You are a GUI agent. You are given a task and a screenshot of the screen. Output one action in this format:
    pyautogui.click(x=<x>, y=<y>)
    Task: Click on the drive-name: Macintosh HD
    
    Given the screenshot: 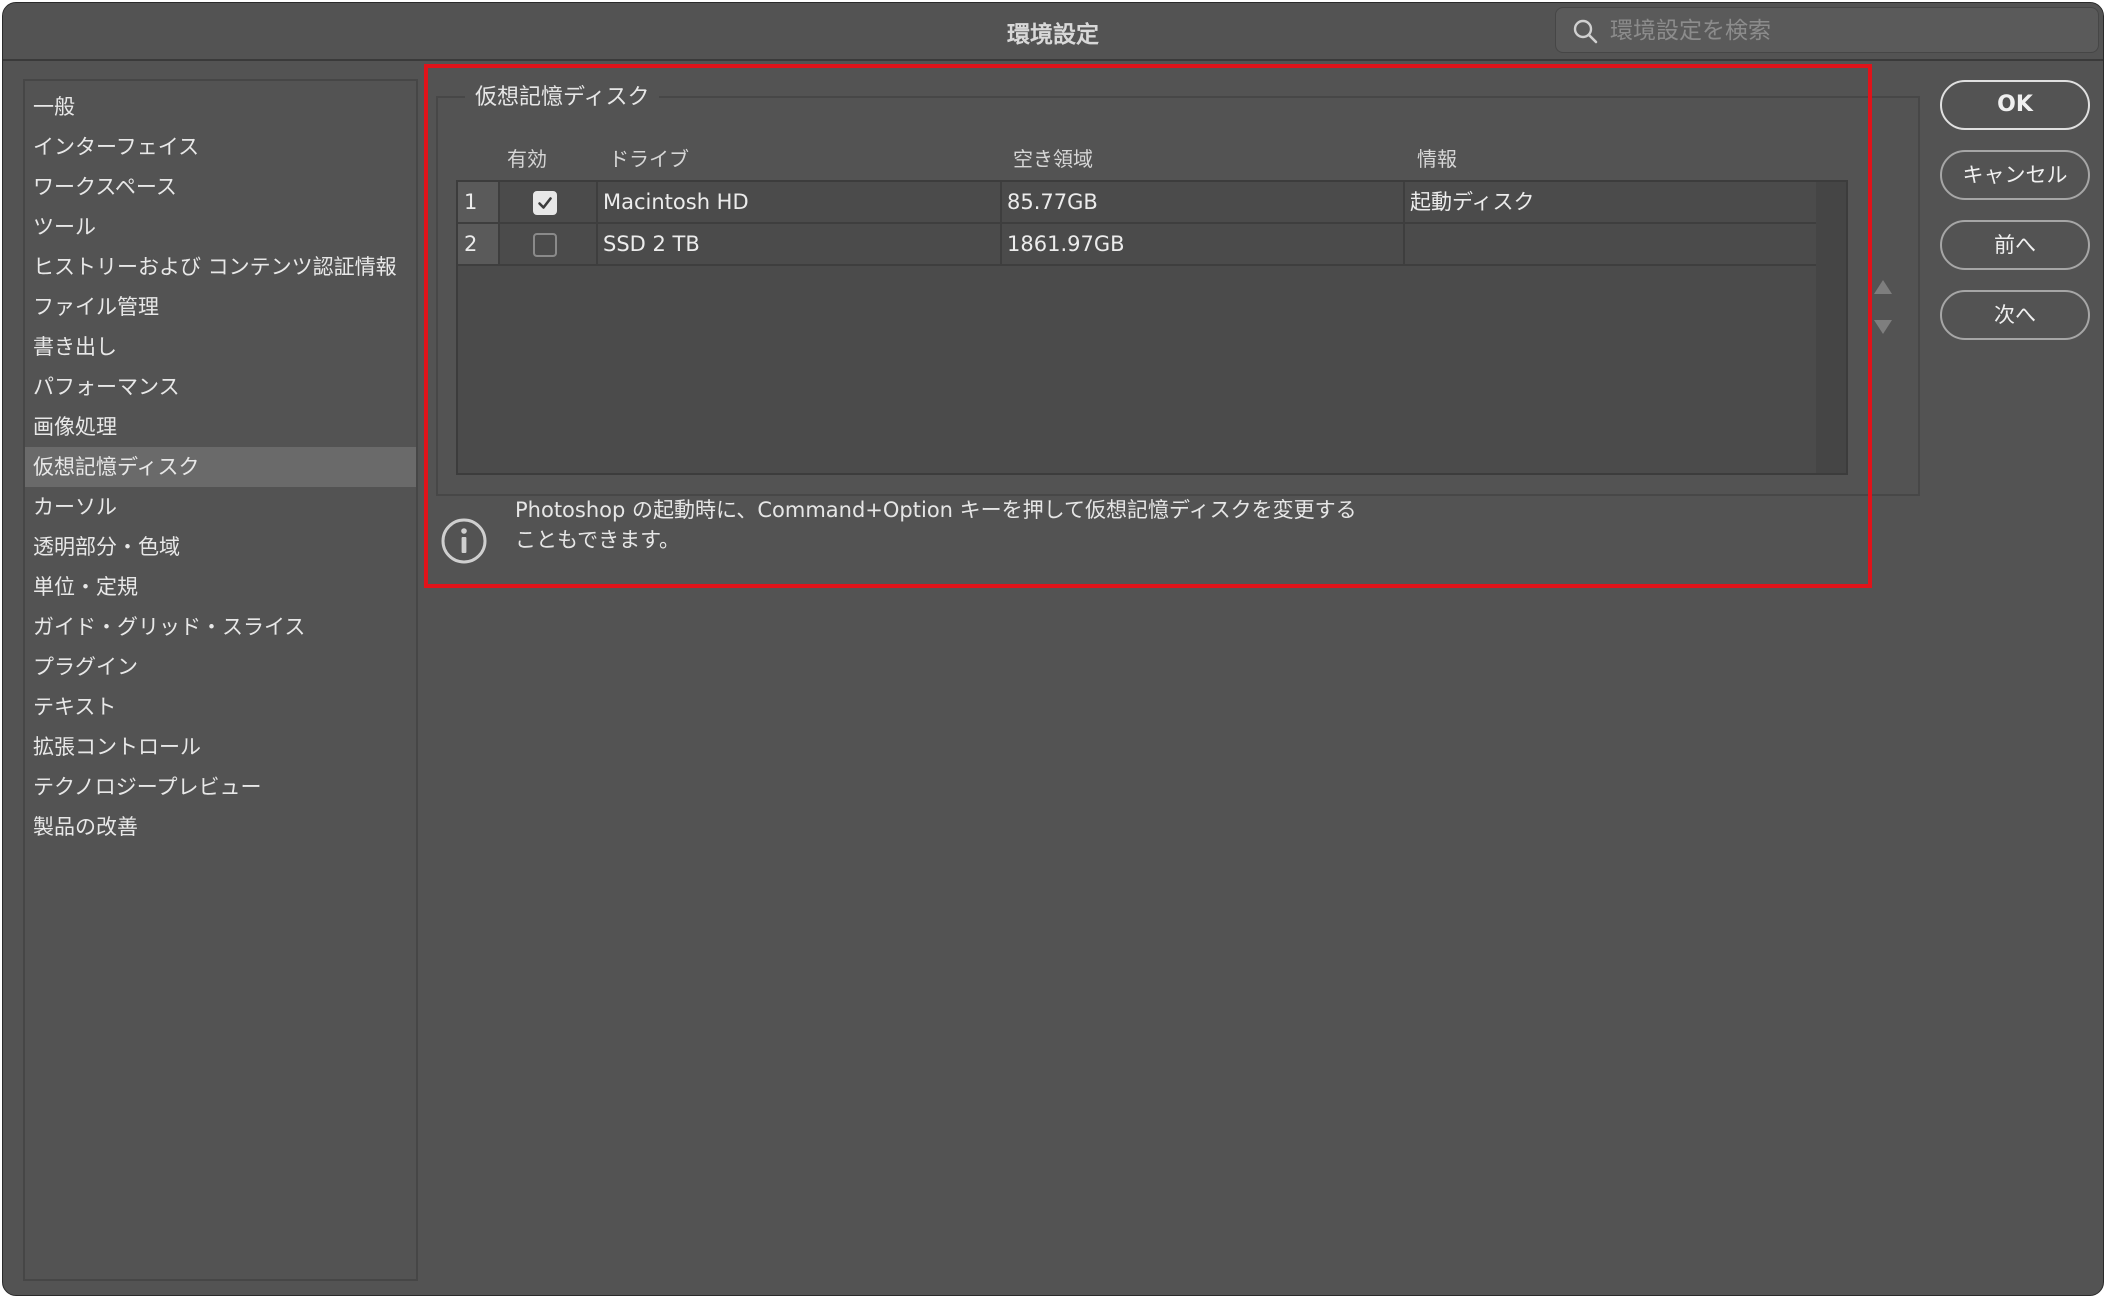 What is the action you would take?
    pyautogui.click(x=800, y=202)
    